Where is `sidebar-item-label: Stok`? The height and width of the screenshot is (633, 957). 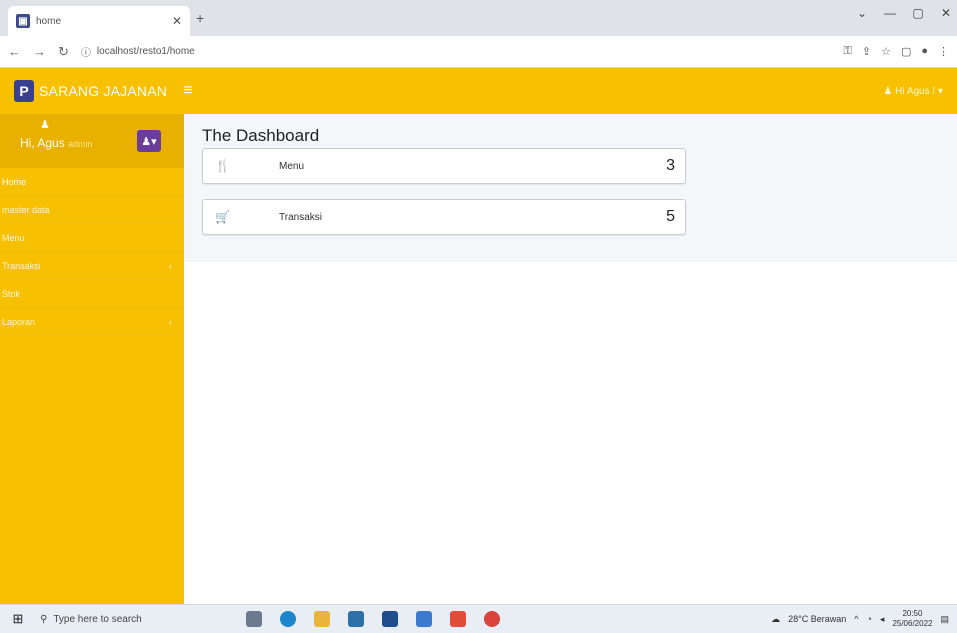
sidebar-item-label: Stok is located at coordinates (11, 293).